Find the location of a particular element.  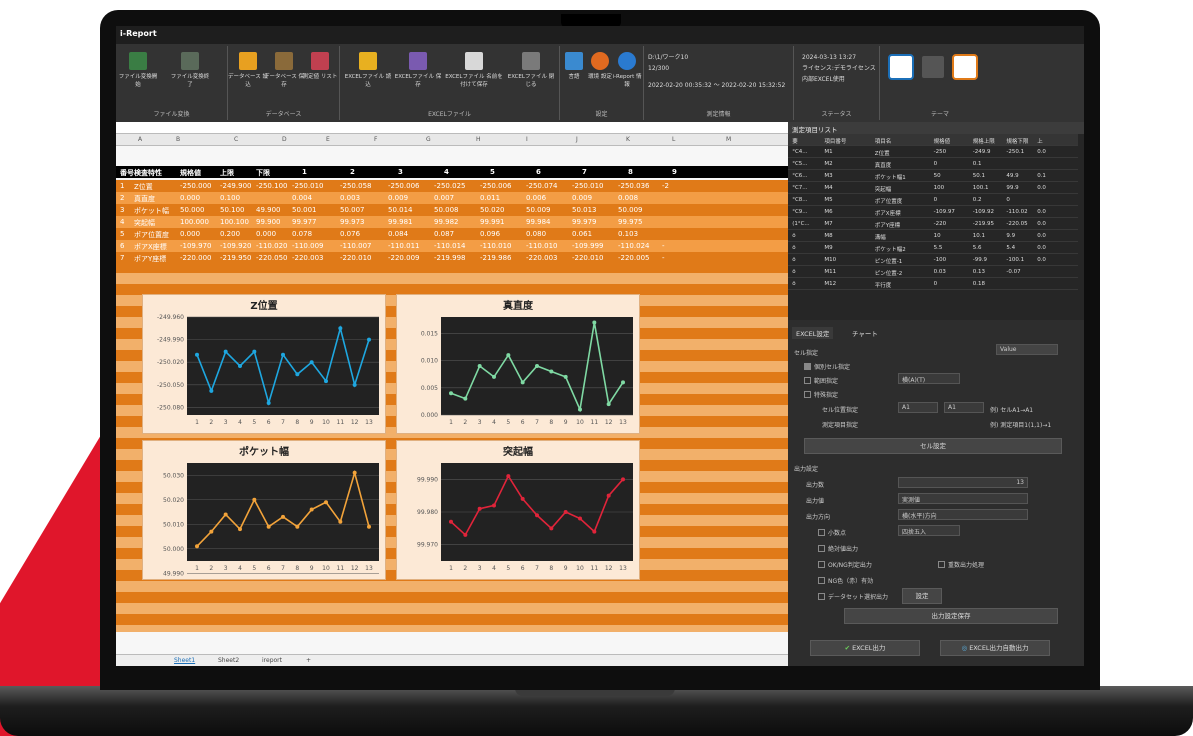

table-cell: 0.078 is located at coordinates (302, 234).